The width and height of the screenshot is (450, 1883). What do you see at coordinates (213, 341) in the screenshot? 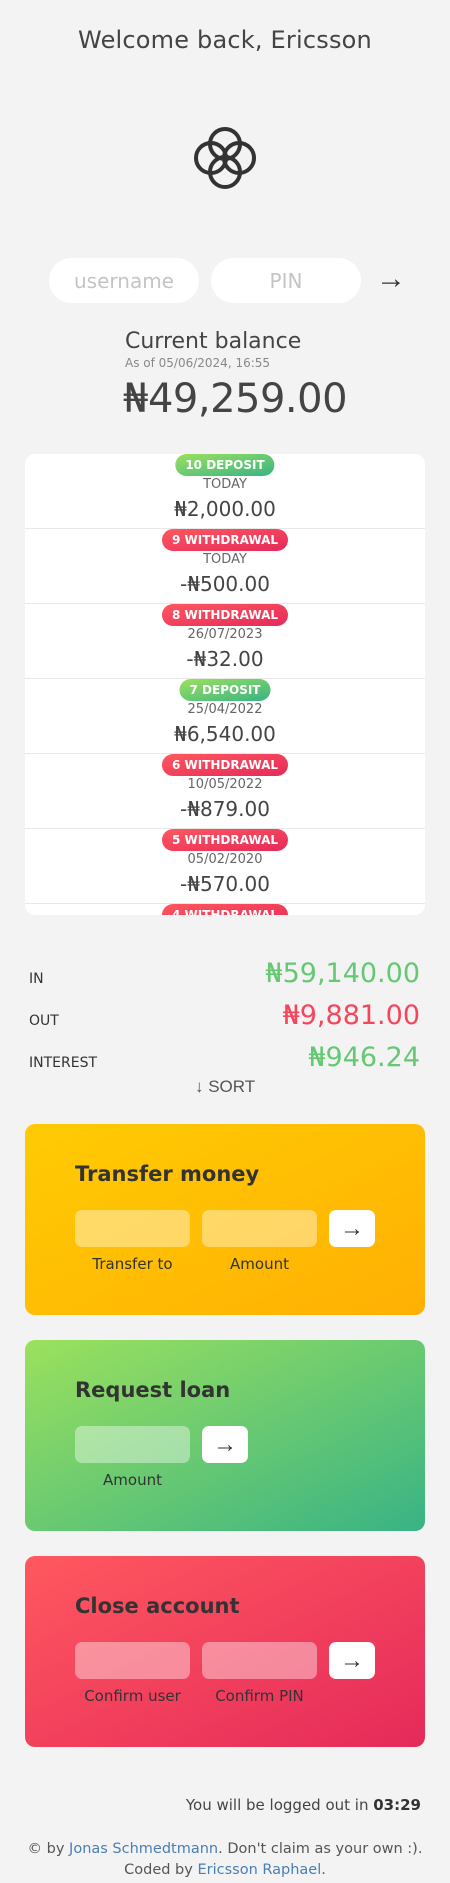
I see `balance-label: Current balance` at bounding box center [213, 341].